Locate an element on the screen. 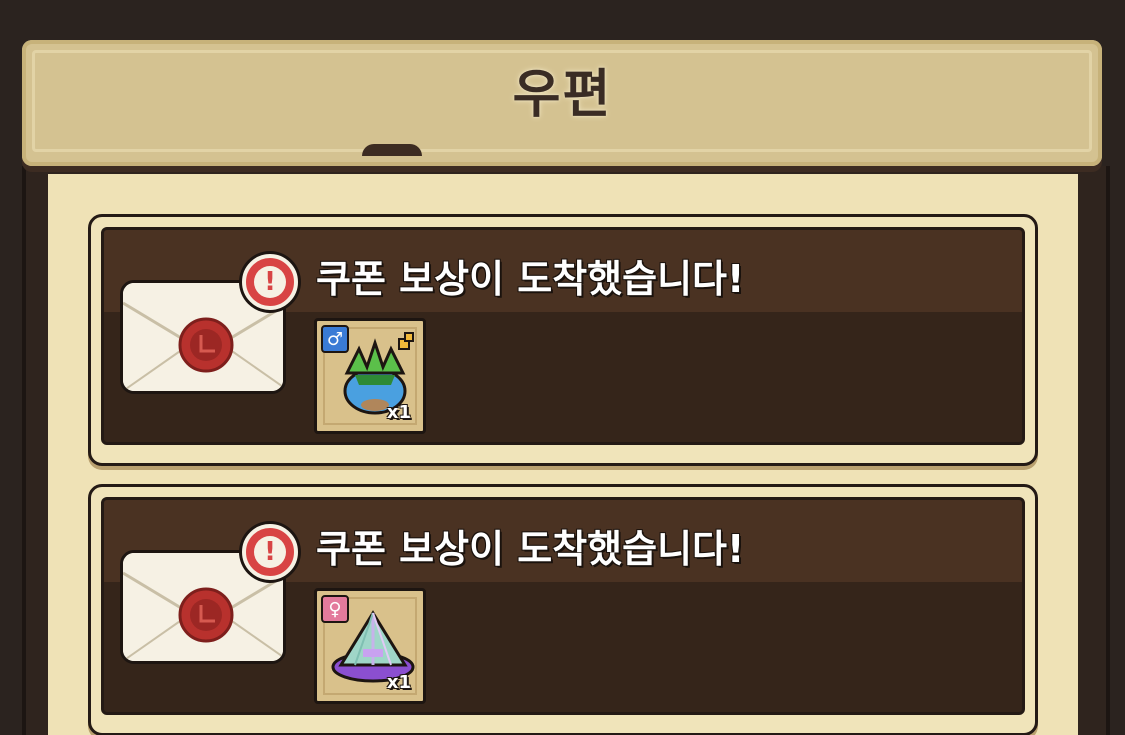 This screenshot has height=735, width=1125. page-title: 우편 is located at coordinates (562, 95).